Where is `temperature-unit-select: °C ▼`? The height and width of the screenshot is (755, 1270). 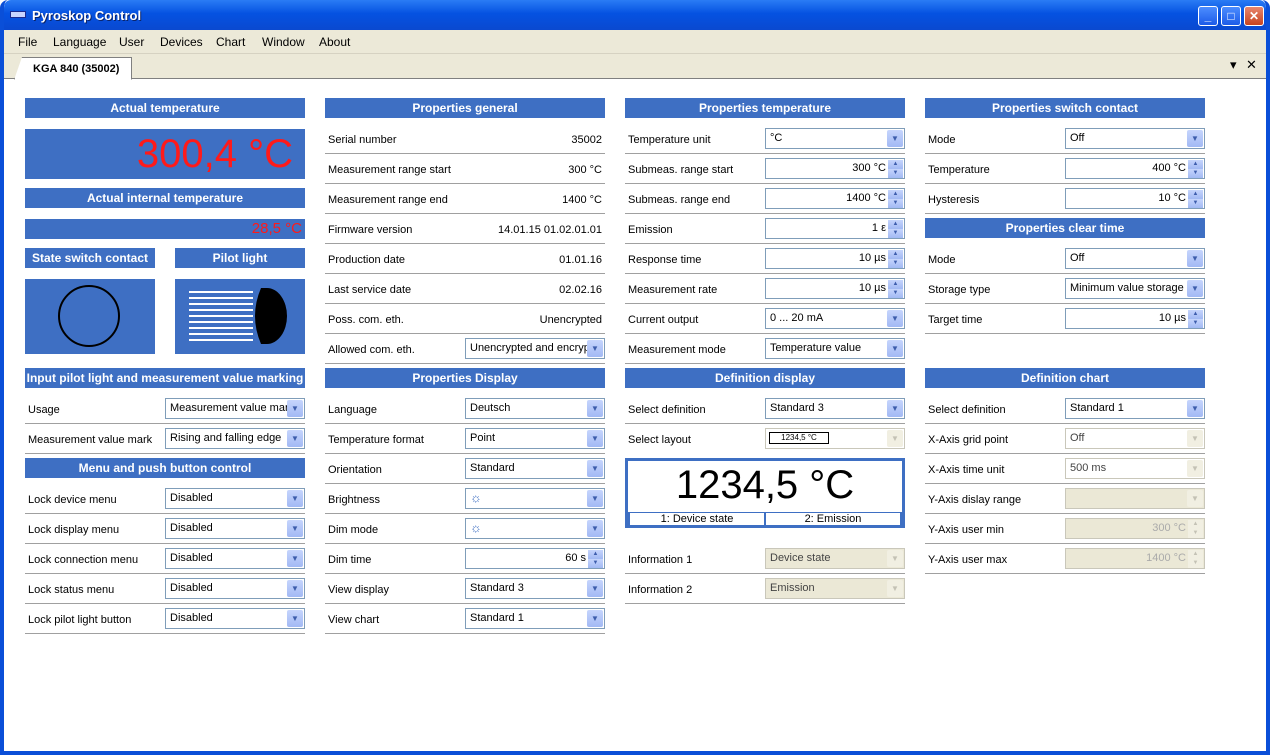
temperature-unit-select: °C ▼ is located at coordinates (835, 138).